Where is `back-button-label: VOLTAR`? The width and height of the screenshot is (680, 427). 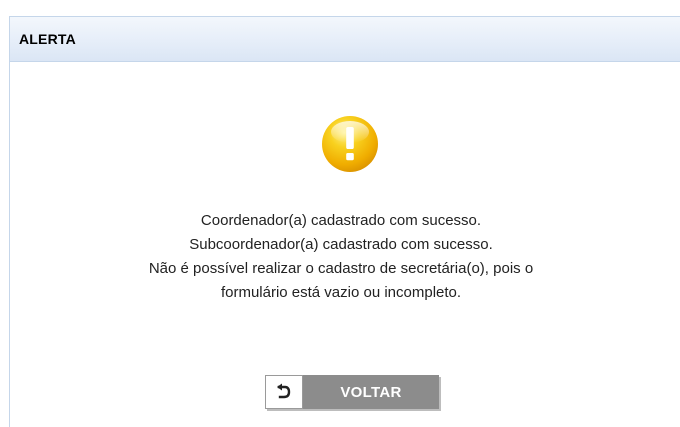
back-button-label: VOLTAR is located at coordinates (371, 392).